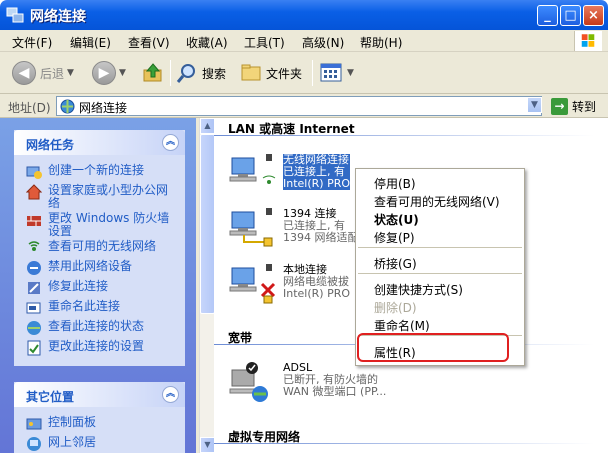 The width and height of the screenshot is (608, 453). Describe the element at coordinates (34, 424) in the screenshot. I see `control-panel-icon` at that location.